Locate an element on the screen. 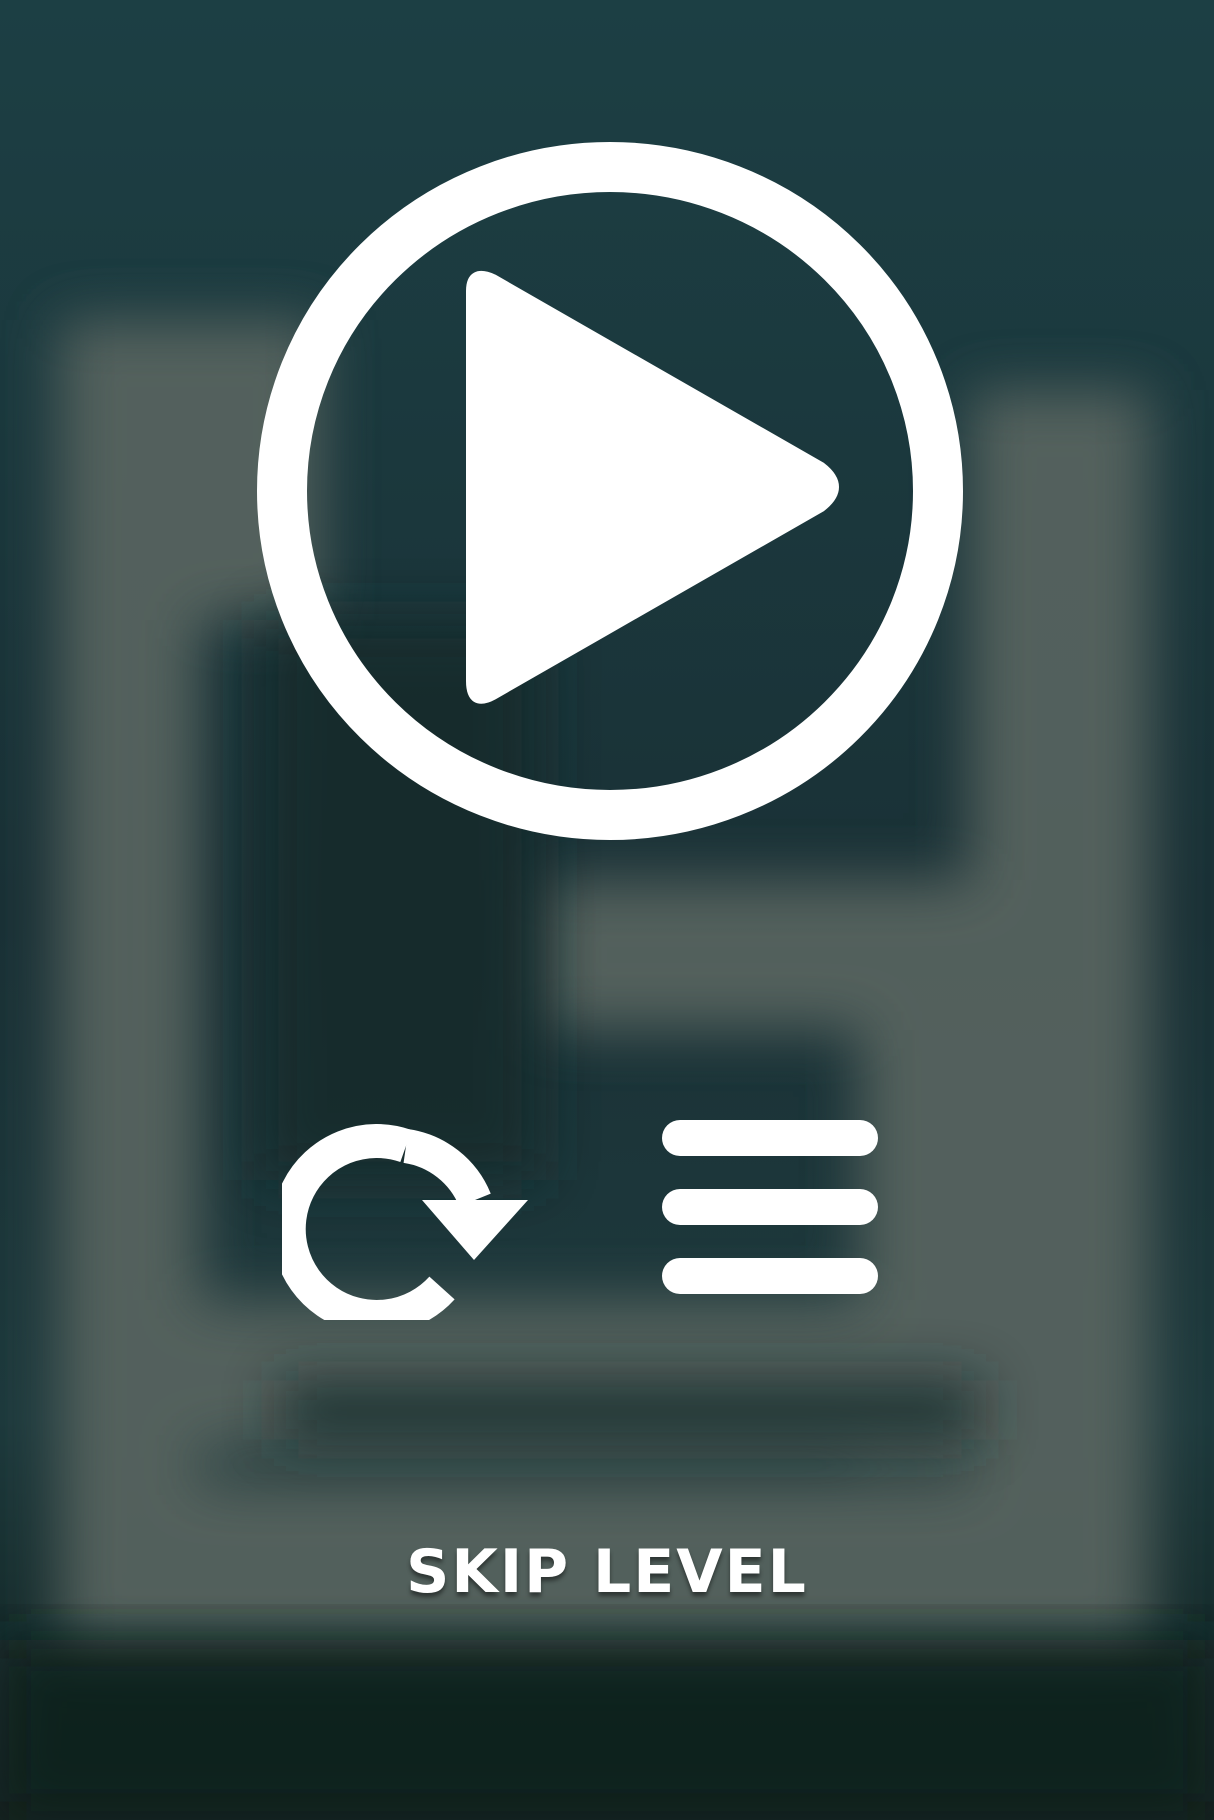  restart-icon is located at coordinates (405, 1222).